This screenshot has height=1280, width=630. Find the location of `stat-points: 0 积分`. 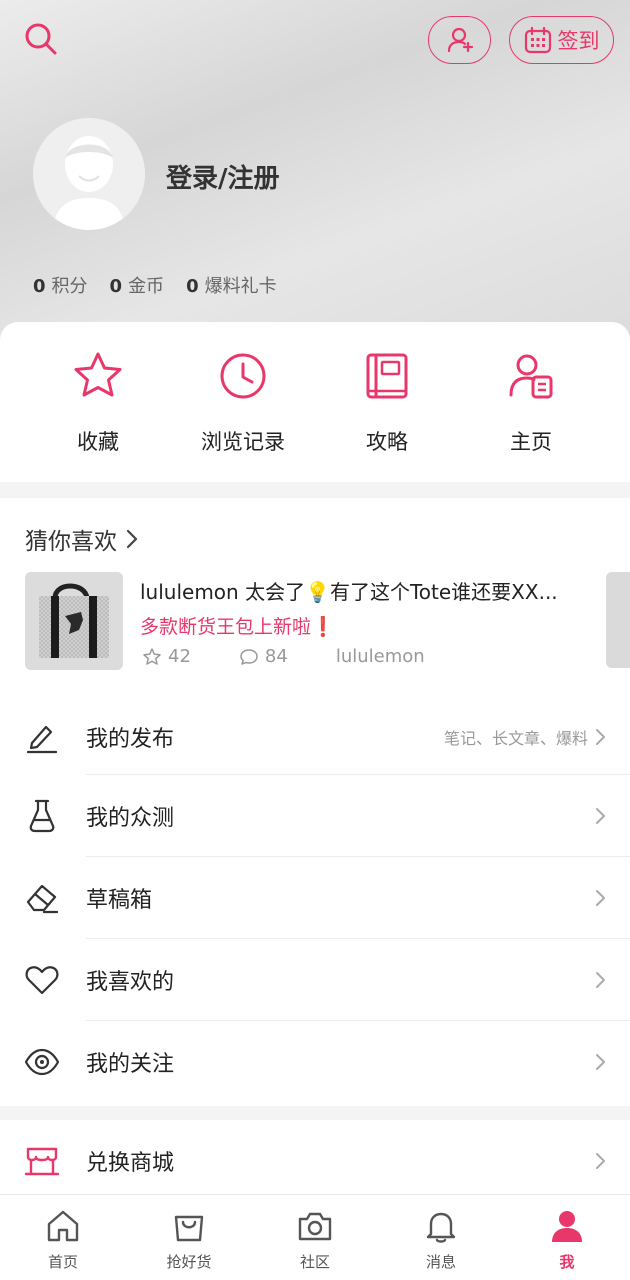

stat-points: 0 积分 is located at coordinates (60, 285).